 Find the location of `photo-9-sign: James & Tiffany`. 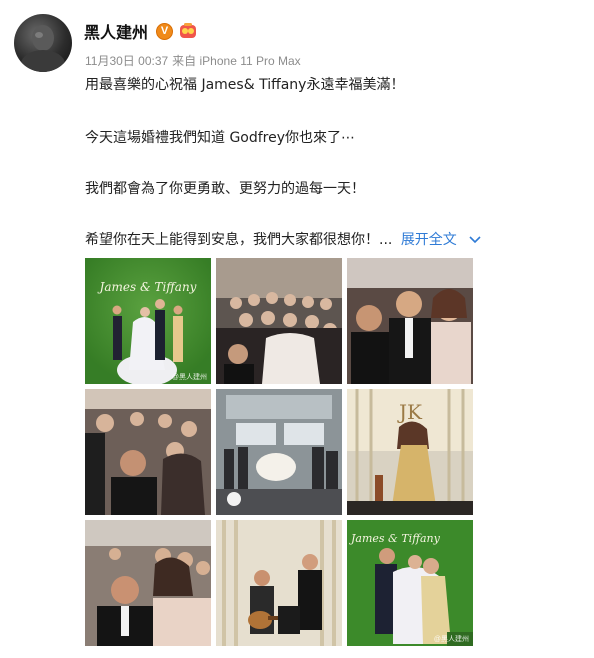

photo-9-sign: James & Tiffany is located at coordinates (395, 538).